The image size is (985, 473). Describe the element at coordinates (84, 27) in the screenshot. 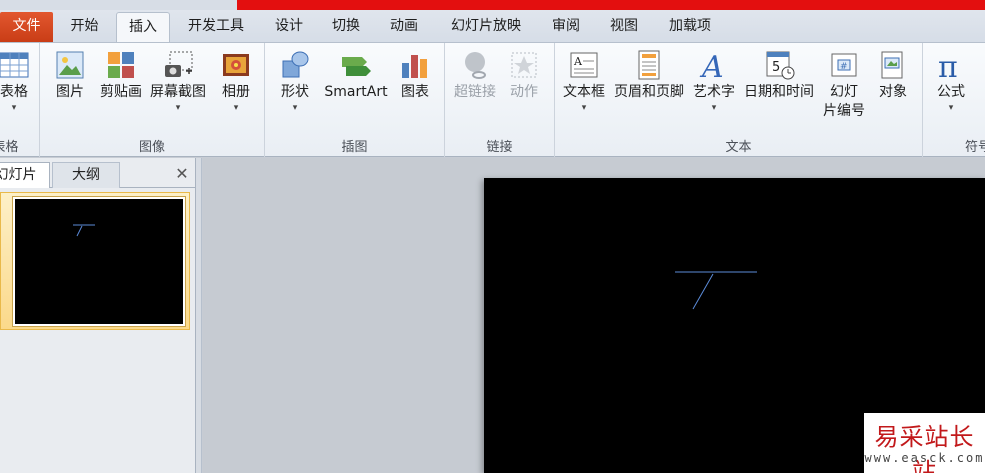

I see `tab-home: 开始` at that location.